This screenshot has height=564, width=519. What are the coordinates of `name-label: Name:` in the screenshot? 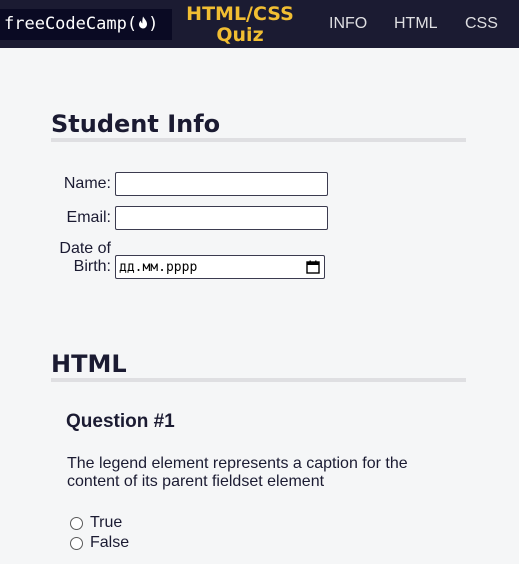 It's located at (87, 183).